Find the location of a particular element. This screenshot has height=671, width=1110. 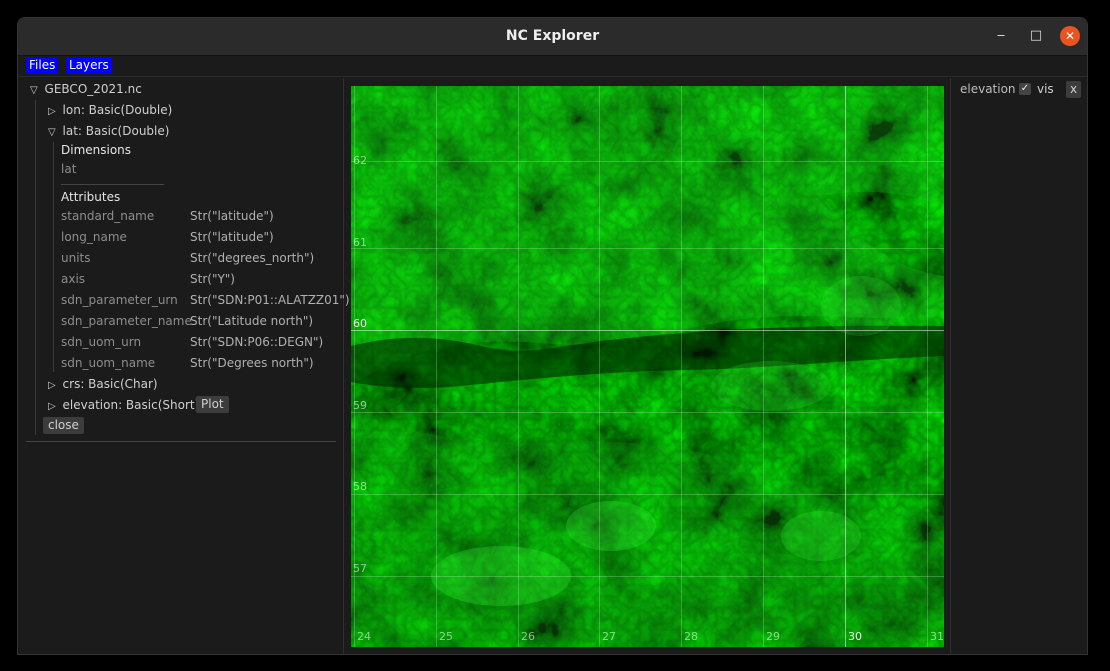

layer-visibility-checkbox: ✓ is located at coordinates (1025, 89).